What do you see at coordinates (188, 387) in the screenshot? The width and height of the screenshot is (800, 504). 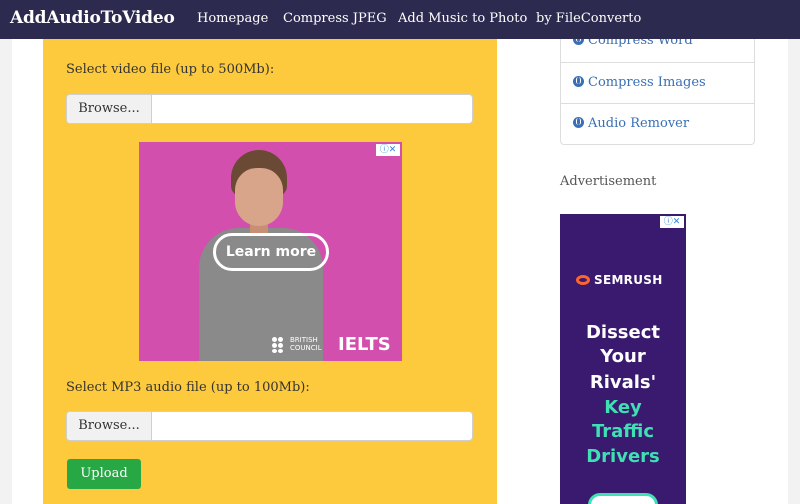 I see `audio-file-label: Select MP3 audio file (up to 100Mb):` at bounding box center [188, 387].